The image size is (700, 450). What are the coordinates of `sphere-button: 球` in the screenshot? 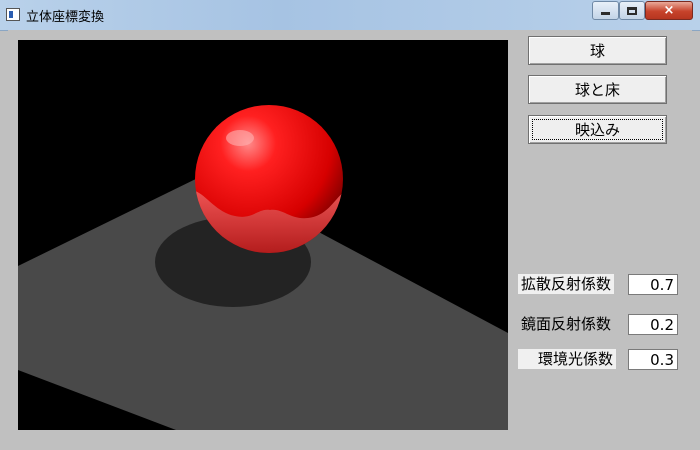 It's located at (597, 50).